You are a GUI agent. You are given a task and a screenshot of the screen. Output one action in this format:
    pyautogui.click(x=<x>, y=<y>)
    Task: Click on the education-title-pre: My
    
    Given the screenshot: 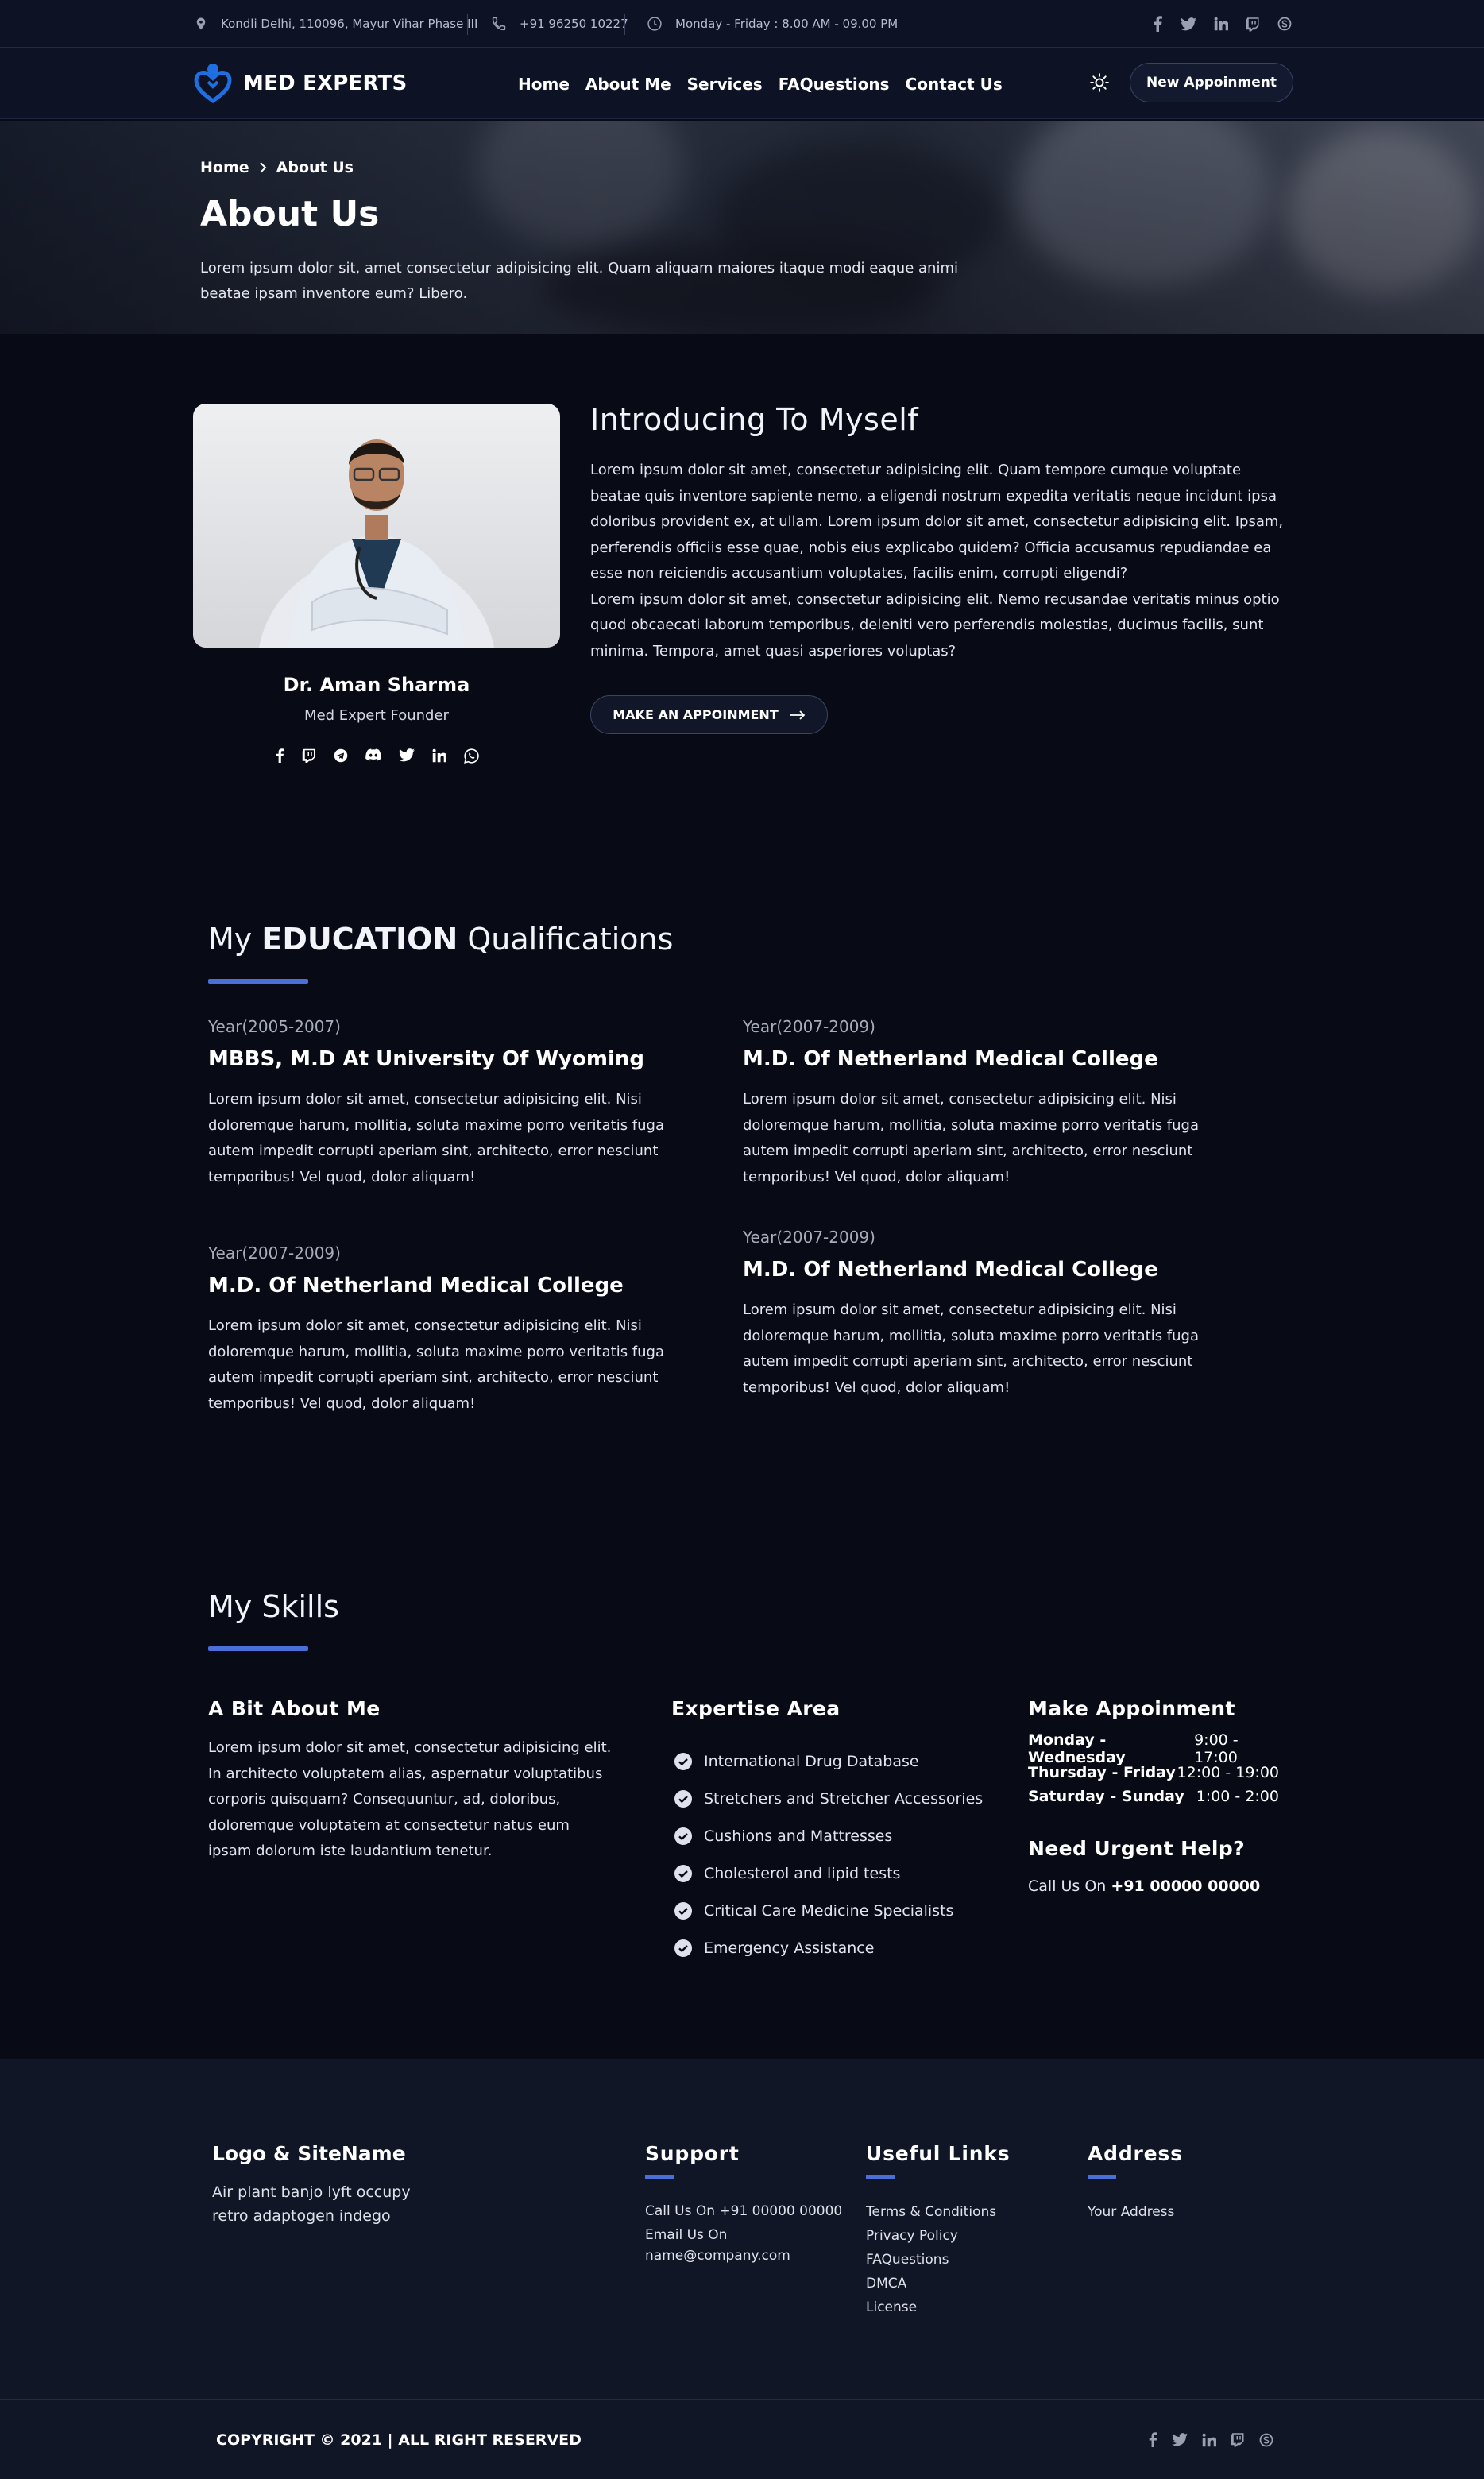 What is the action you would take?
    pyautogui.click(x=230, y=939)
    